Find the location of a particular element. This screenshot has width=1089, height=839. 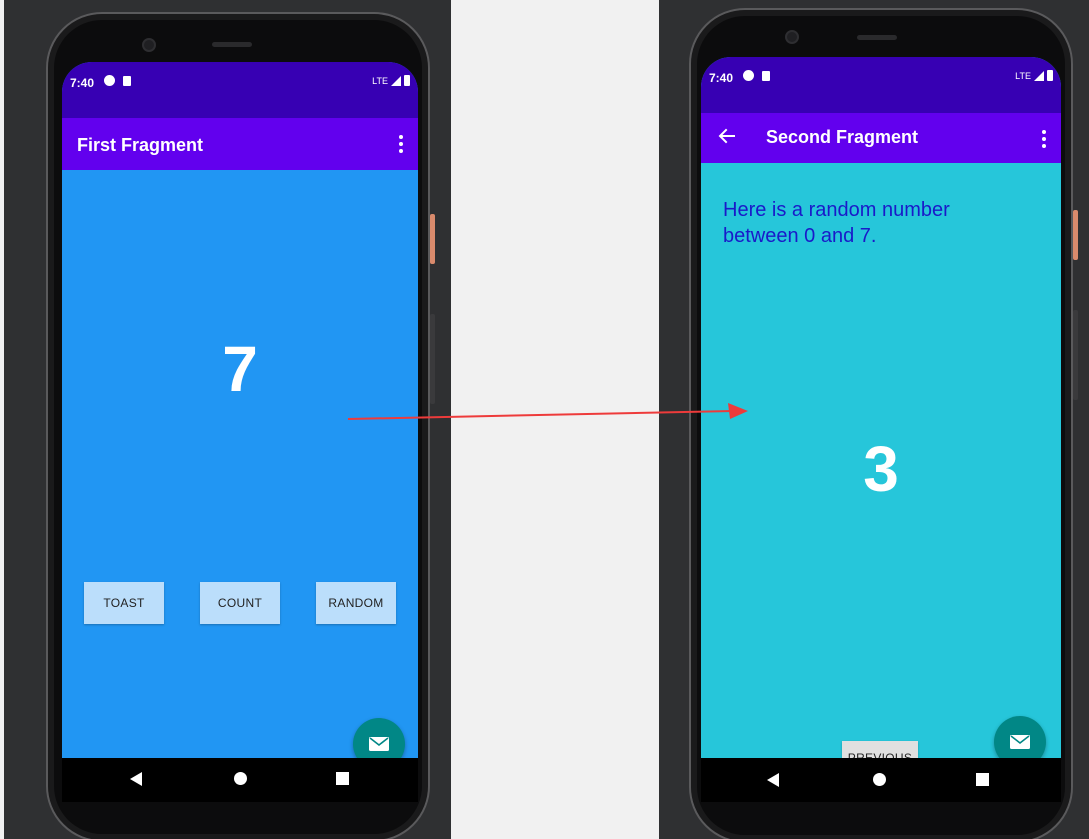

page-title: First Fragment is located at coordinates (140, 145).